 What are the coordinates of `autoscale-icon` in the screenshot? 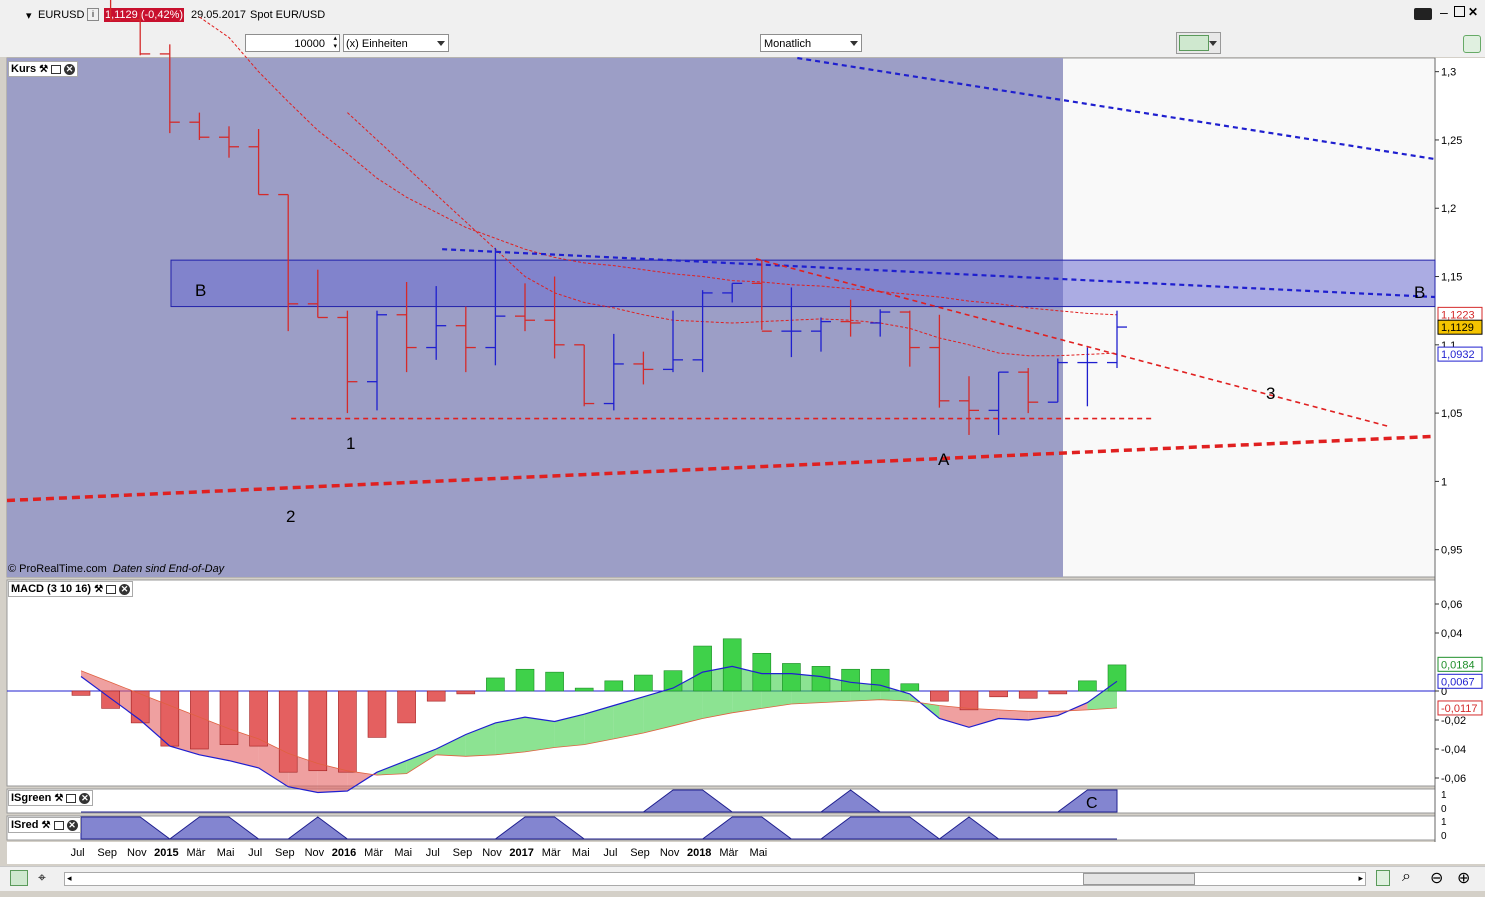 It's located at (1383, 878).